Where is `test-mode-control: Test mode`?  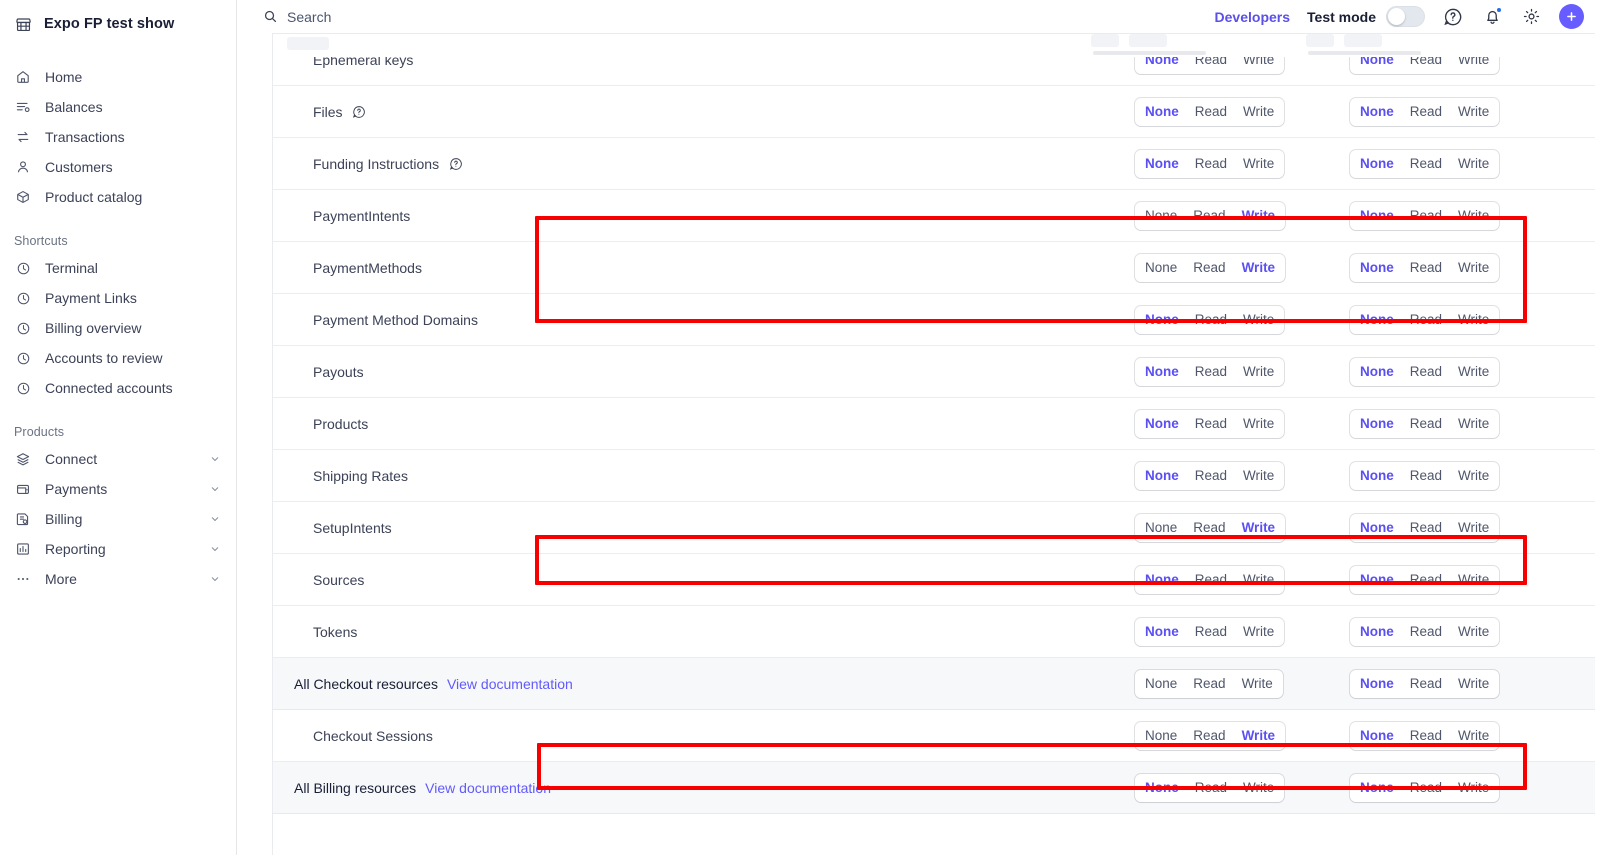 test-mode-control: Test mode is located at coordinates (1366, 16).